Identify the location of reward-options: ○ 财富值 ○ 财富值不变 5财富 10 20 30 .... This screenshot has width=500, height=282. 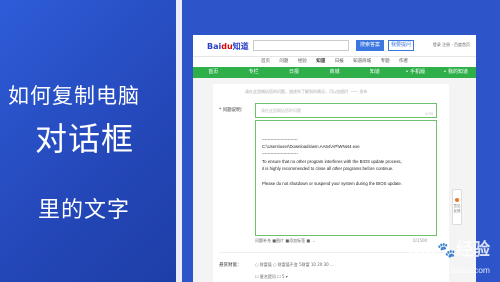
(294, 265).